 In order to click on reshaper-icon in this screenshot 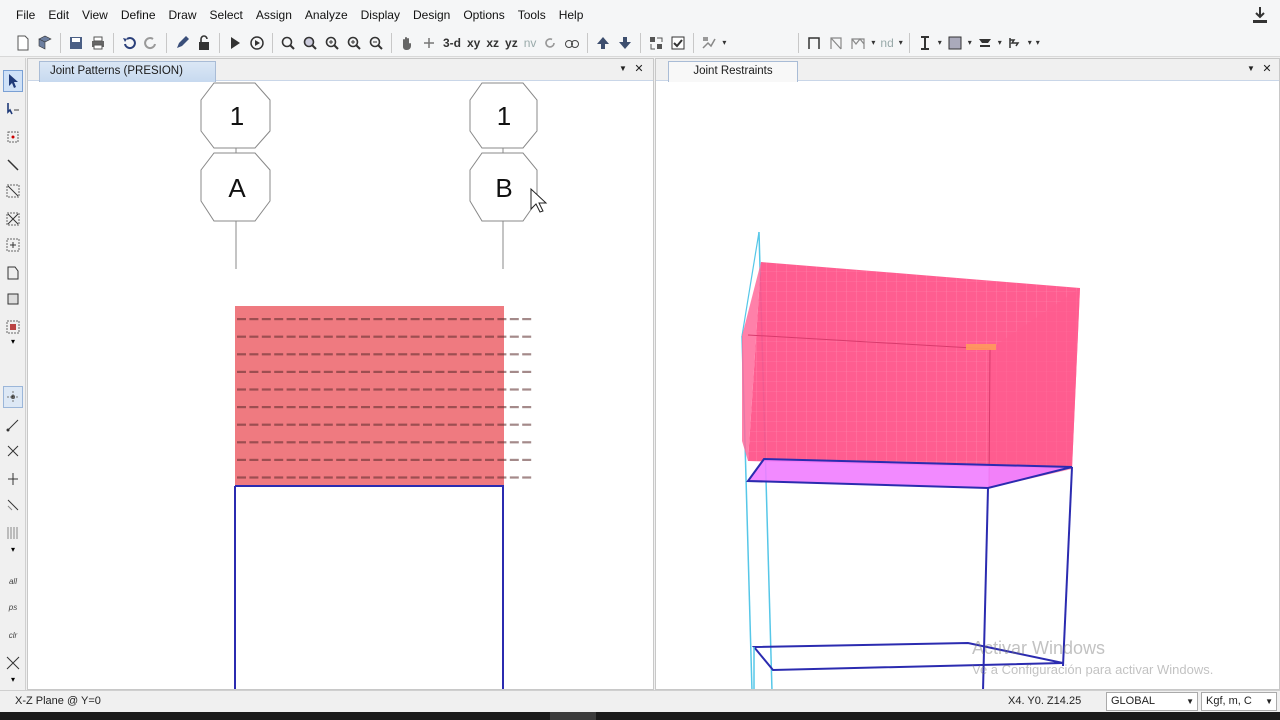, I will do `click(13, 109)`.